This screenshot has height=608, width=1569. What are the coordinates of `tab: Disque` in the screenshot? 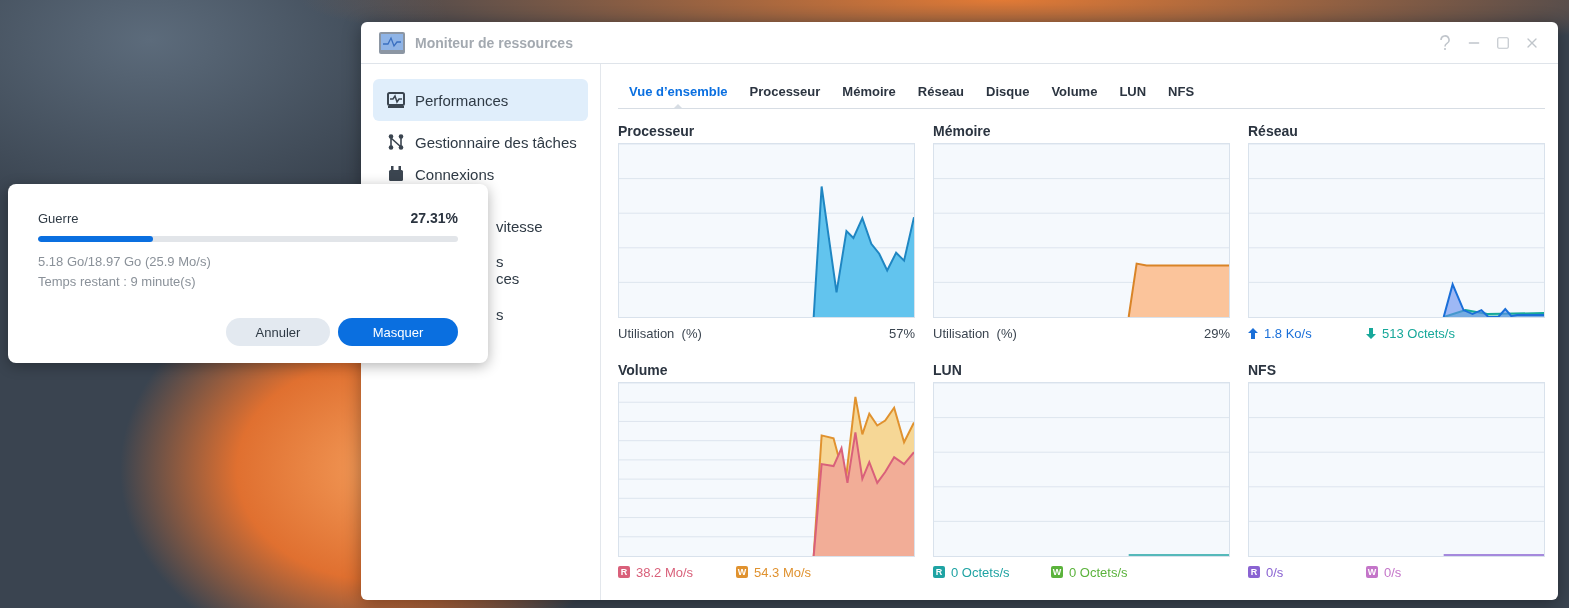 It's located at (1008, 91).